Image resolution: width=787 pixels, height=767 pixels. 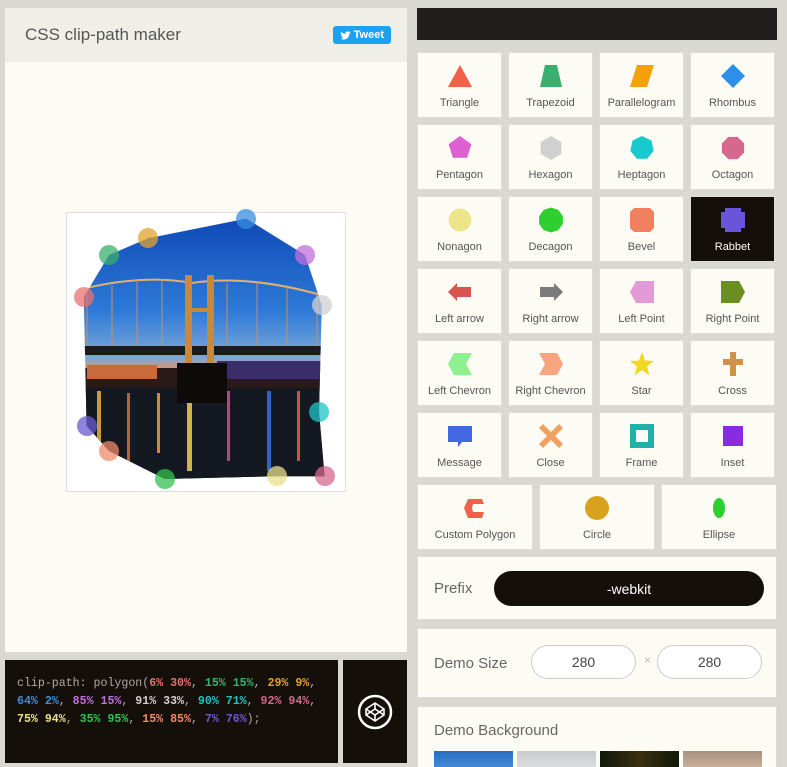 I want to click on shape-label: Trapezoid, so click(x=550, y=103).